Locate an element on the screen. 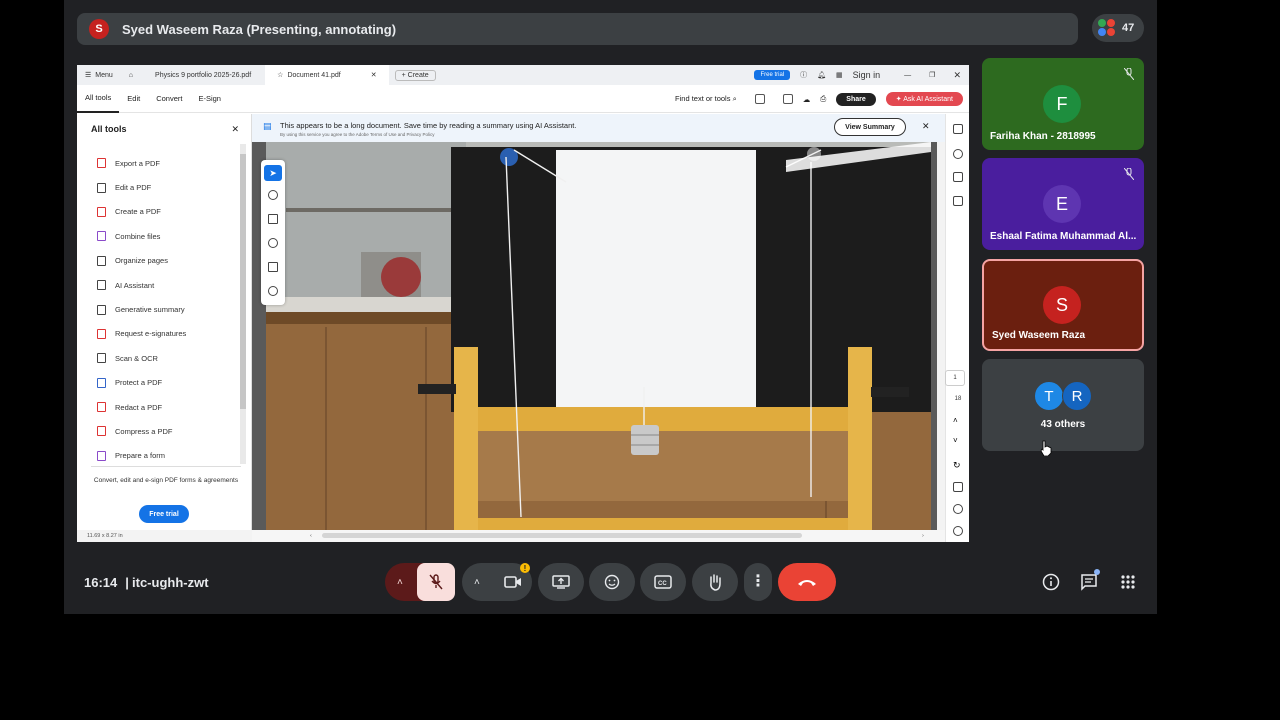  find-text-button: Find text or tools ⌕ is located at coordinates (706, 99).